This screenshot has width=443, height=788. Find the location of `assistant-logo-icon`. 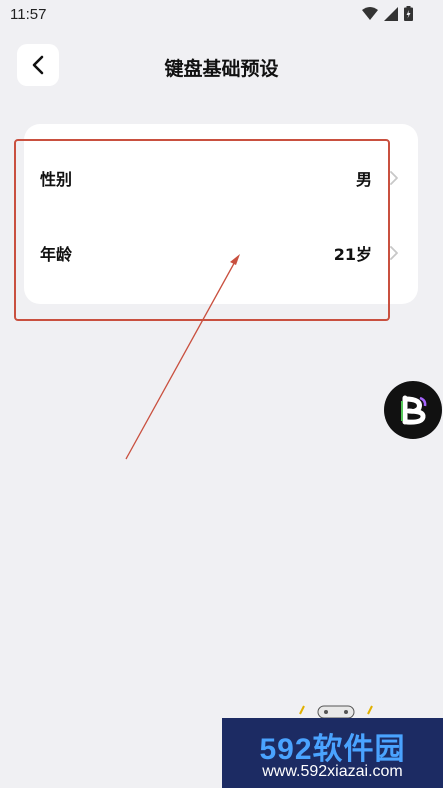

assistant-logo-icon is located at coordinates (414, 410).